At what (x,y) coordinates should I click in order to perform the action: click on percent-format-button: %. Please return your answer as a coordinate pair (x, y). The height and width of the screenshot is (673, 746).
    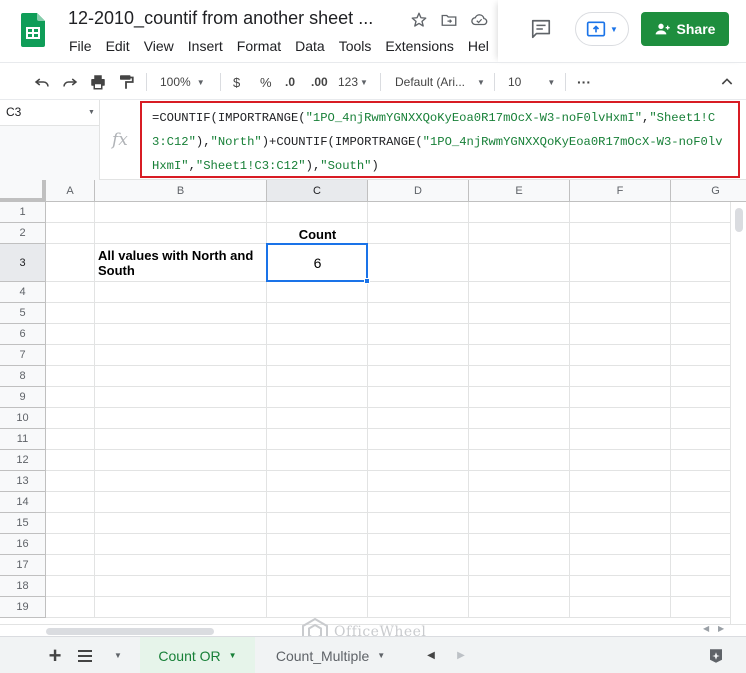
    Looking at the image, I should click on (266, 82).